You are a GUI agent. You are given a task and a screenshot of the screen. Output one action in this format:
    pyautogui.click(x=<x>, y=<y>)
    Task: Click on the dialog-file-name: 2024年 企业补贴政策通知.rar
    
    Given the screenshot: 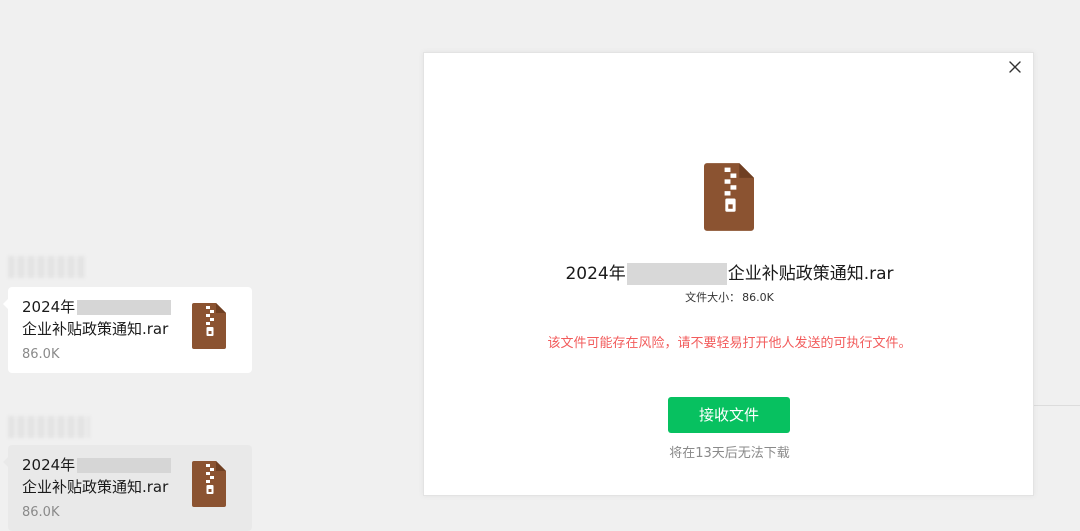 What is the action you would take?
    pyautogui.click(x=729, y=272)
    